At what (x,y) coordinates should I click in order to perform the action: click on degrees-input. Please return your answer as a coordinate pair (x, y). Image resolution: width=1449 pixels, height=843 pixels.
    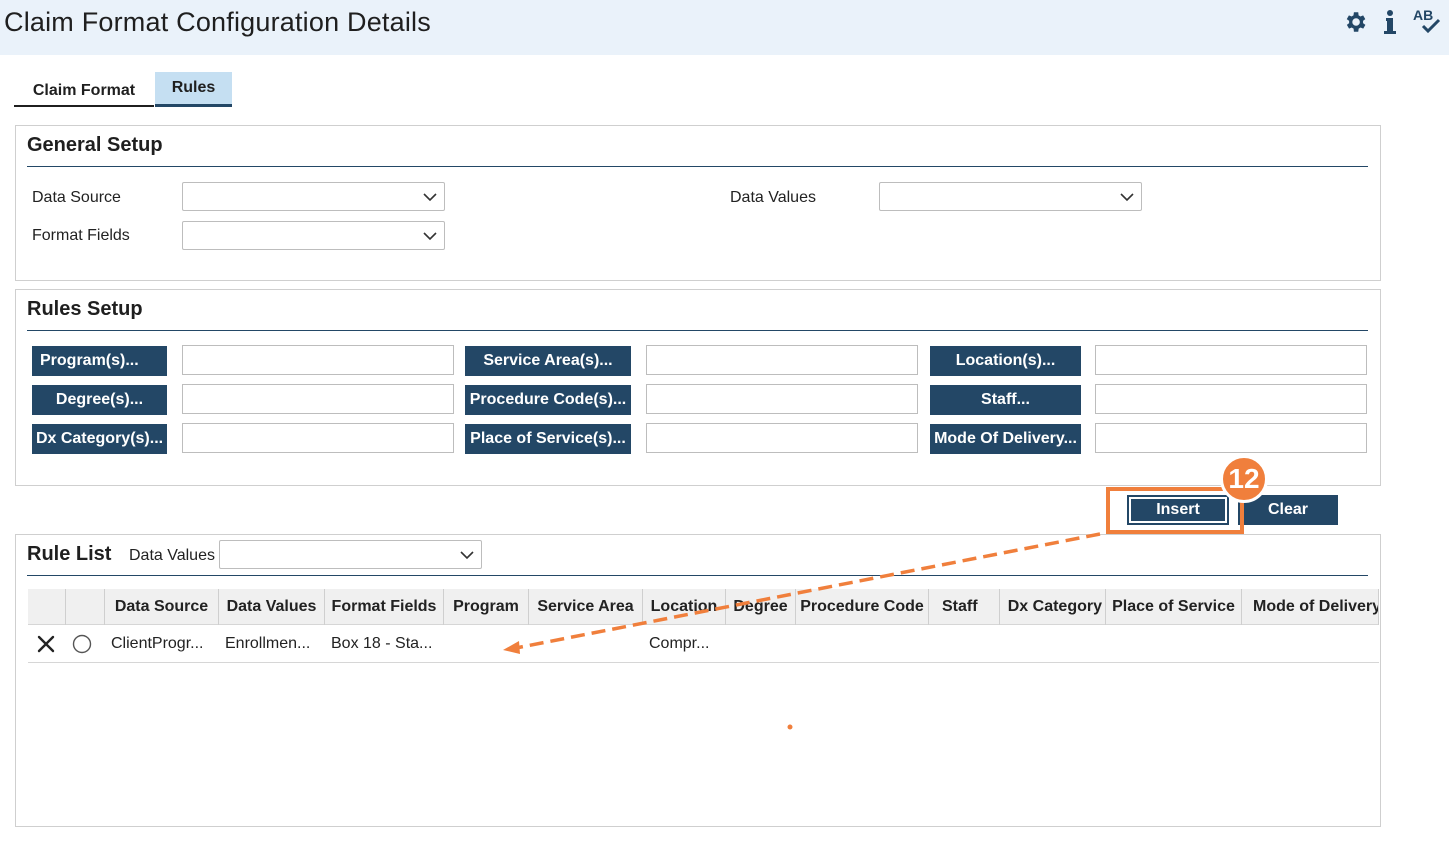
    Looking at the image, I should click on (318, 399).